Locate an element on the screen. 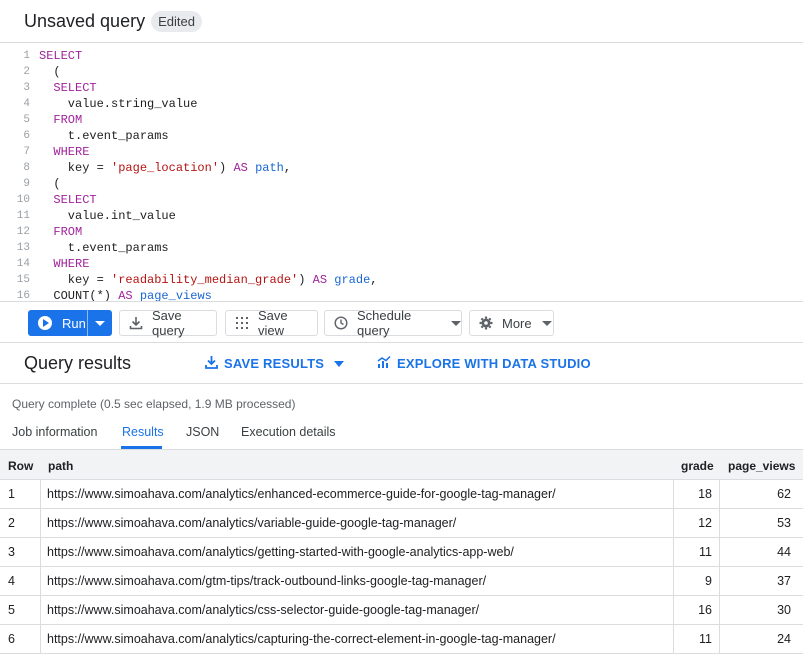 The image size is (803, 658). row-number: 3 is located at coordinates (11, 552).